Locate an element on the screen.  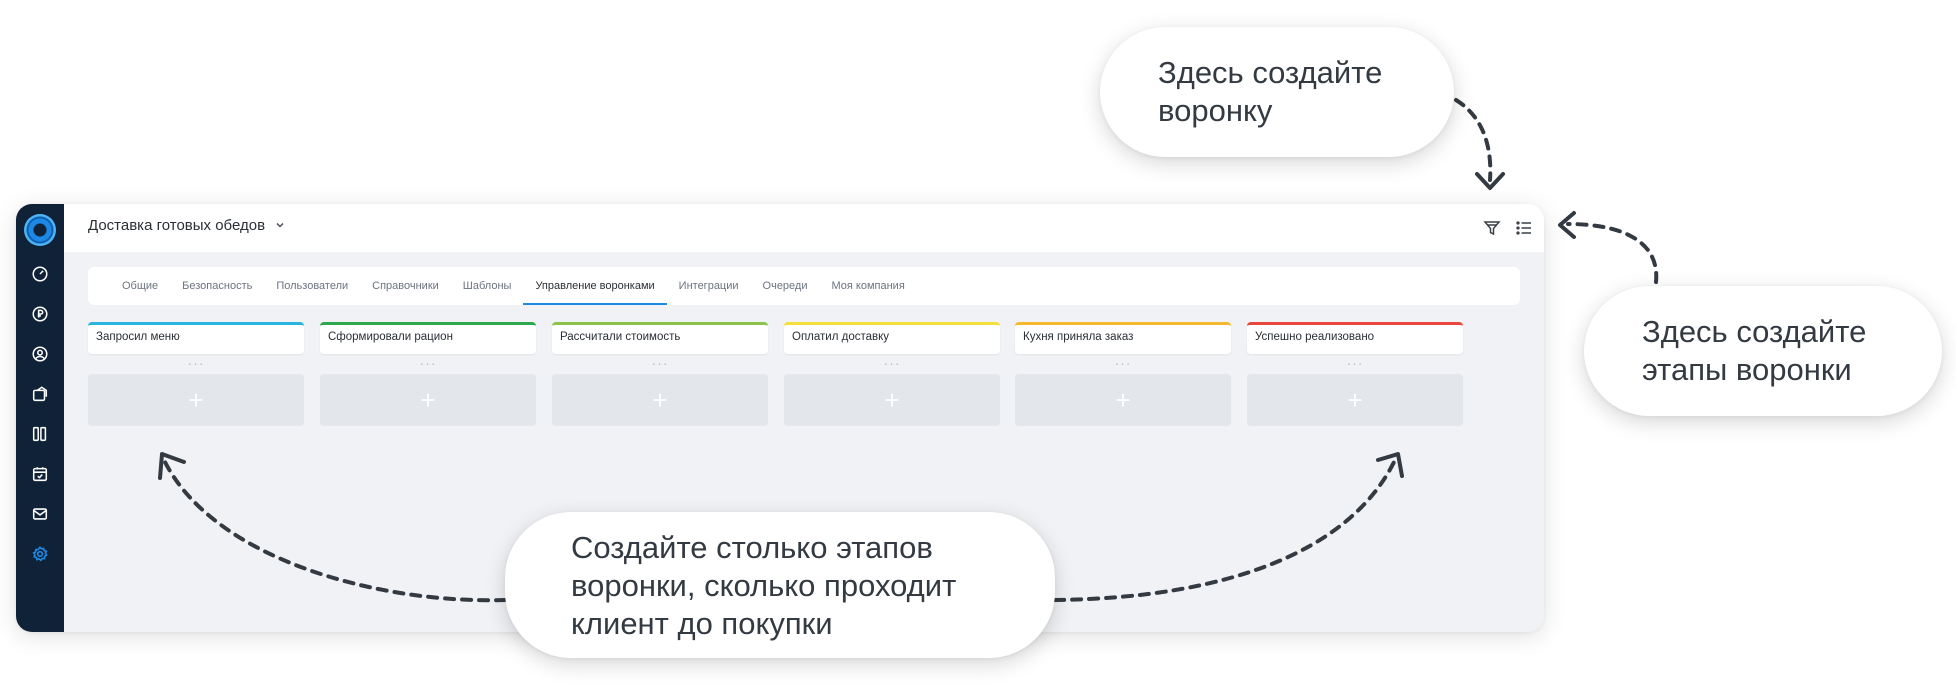
stage-column: Успешно реализовано ··· + is located at coordinates (1355, 374).